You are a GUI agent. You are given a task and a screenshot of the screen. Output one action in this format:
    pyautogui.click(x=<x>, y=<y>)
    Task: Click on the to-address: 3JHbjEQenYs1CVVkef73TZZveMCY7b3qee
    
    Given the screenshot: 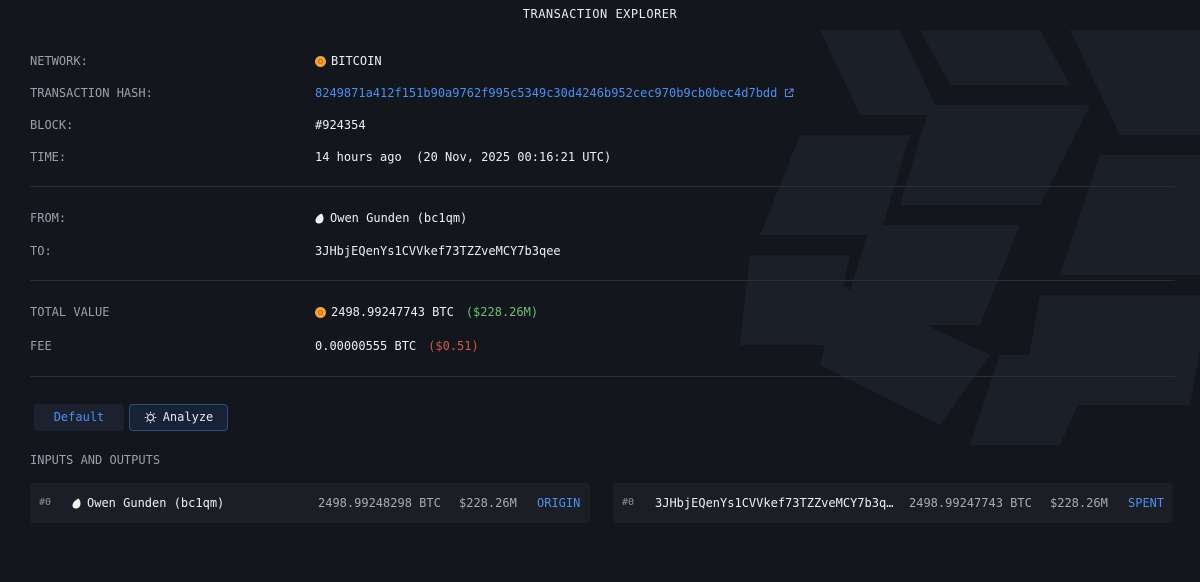 What is the action you would take?
    pyautogui.click(x=438, y=251)
    